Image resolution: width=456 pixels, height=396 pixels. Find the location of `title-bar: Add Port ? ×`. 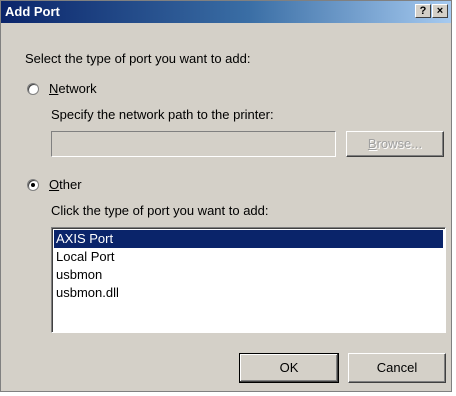

title-bar: Add Port ? × is located at coordinates (226, 12).